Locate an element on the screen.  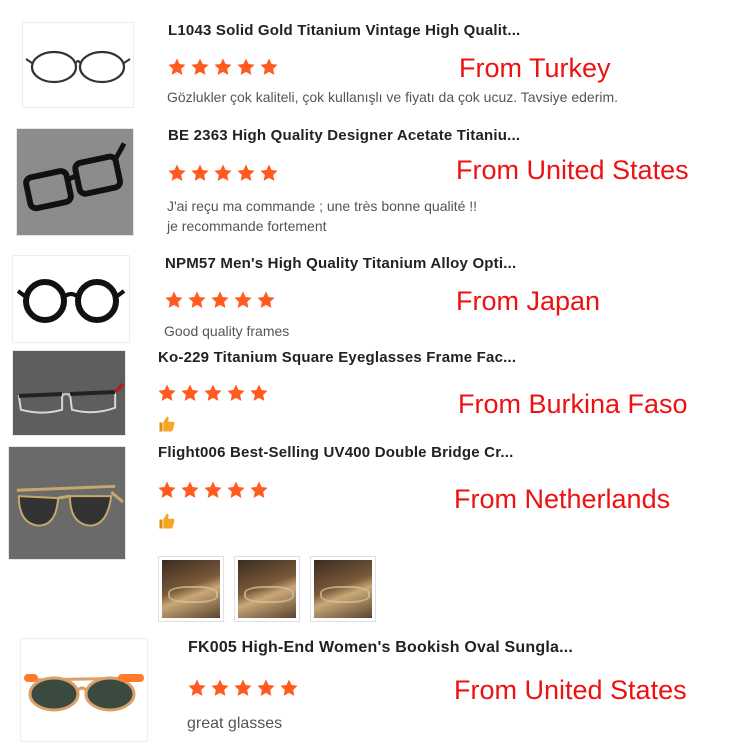
black-acetate-glasses-icon is located at coordinates (75, 182).